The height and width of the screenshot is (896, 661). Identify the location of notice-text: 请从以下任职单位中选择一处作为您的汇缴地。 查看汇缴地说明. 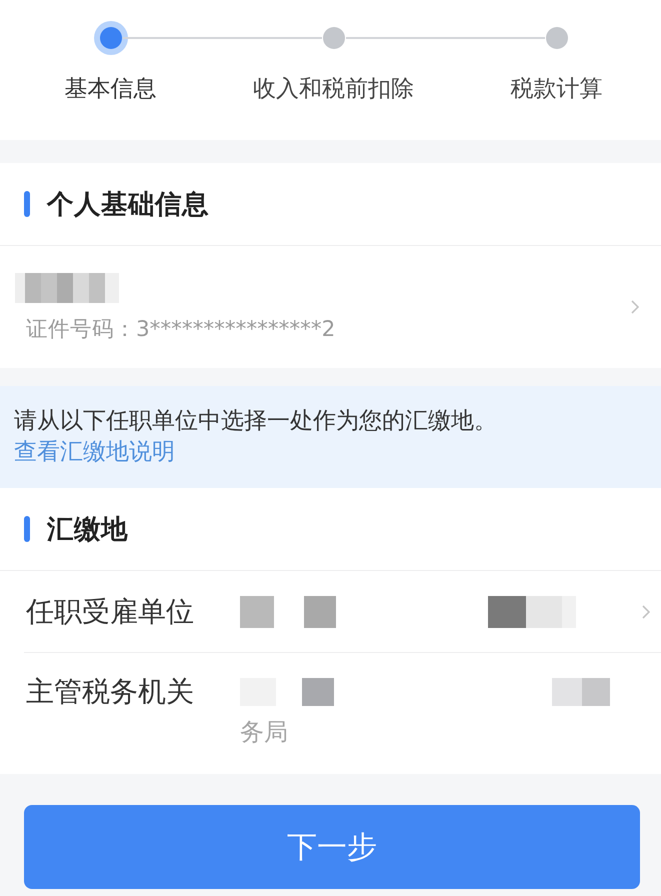
(256, 437).